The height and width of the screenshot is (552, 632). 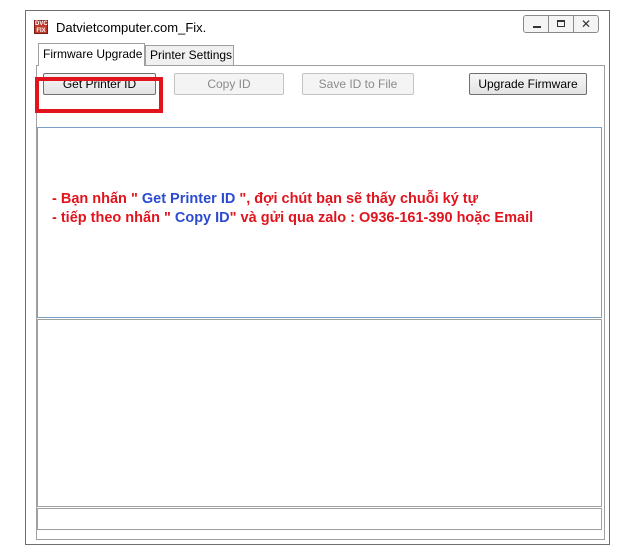 What do you see at coordinates (229, 84) in the screenshot?
I see `copy-id-button: Copy ID` at bounding box center [229, 84].